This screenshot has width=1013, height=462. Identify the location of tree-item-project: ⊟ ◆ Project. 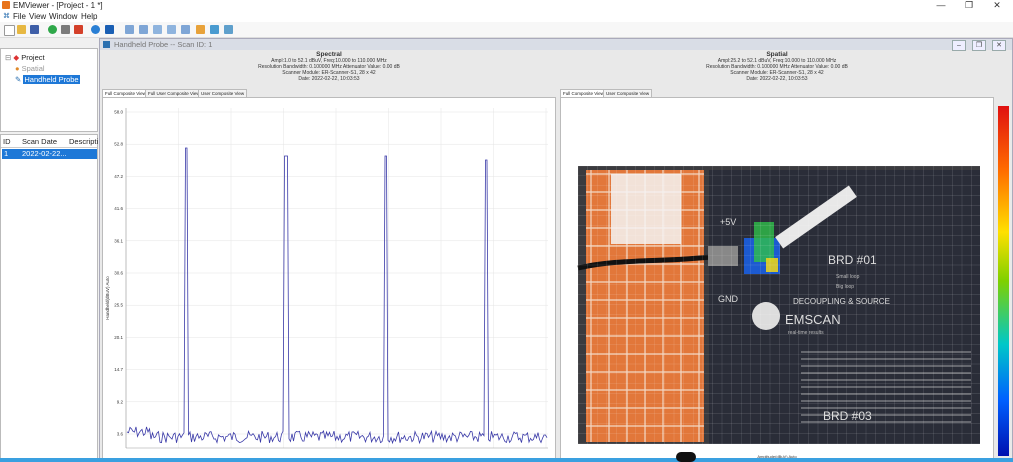
(25, 57).